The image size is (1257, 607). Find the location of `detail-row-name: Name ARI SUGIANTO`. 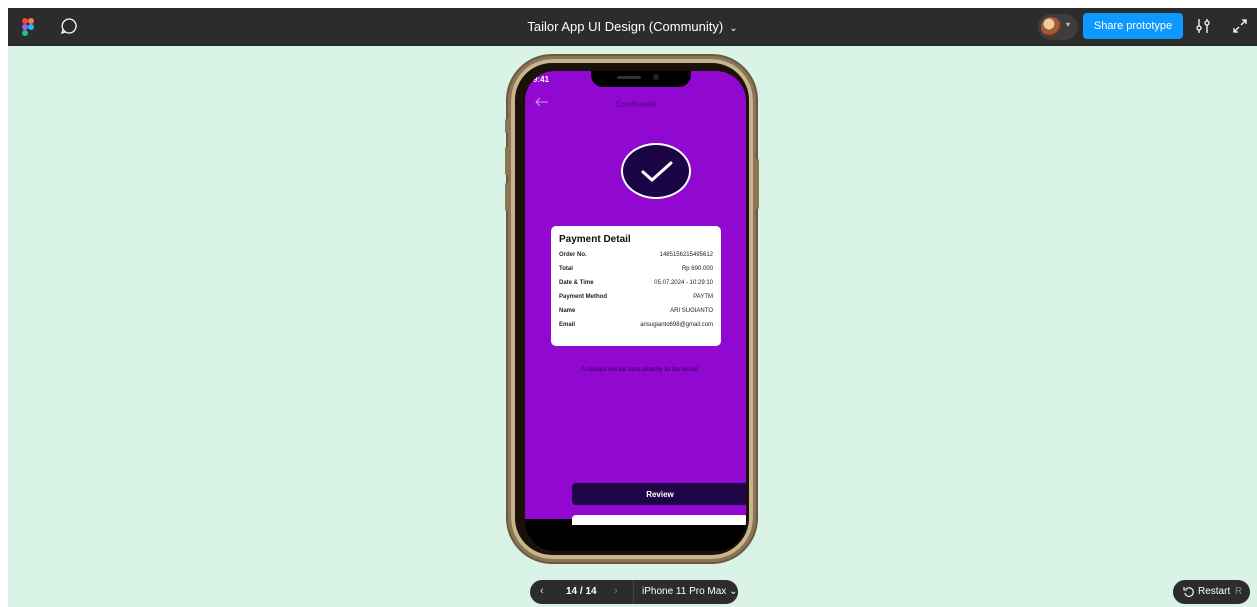

detail-row-name: Name ARI SUGIANTO is located at coordinates (636, 311).